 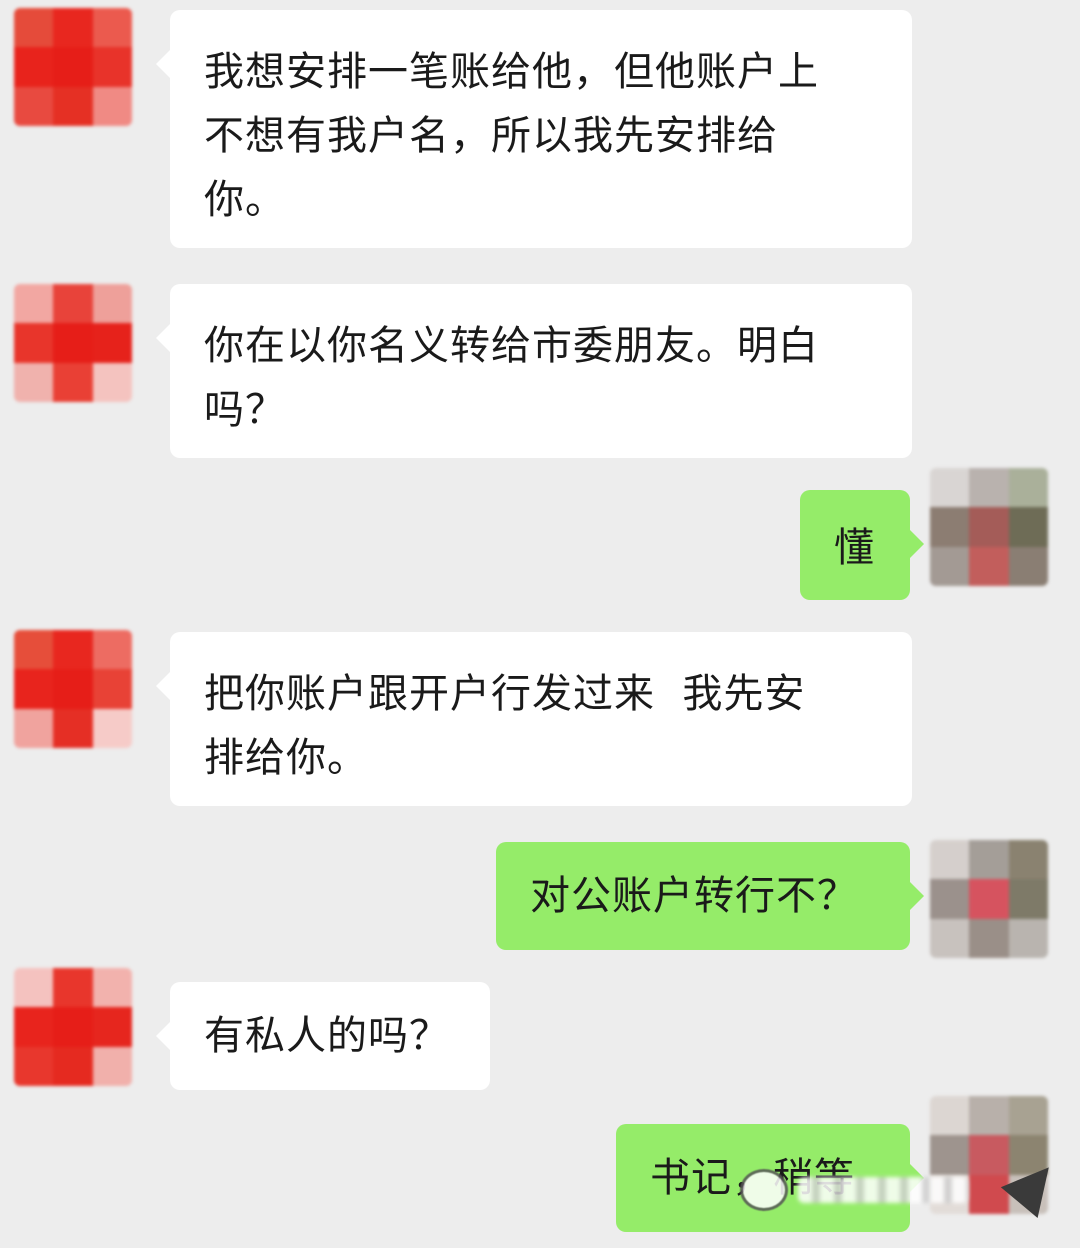 I want to click on message-text: 懂, so click(x=854, y=548).